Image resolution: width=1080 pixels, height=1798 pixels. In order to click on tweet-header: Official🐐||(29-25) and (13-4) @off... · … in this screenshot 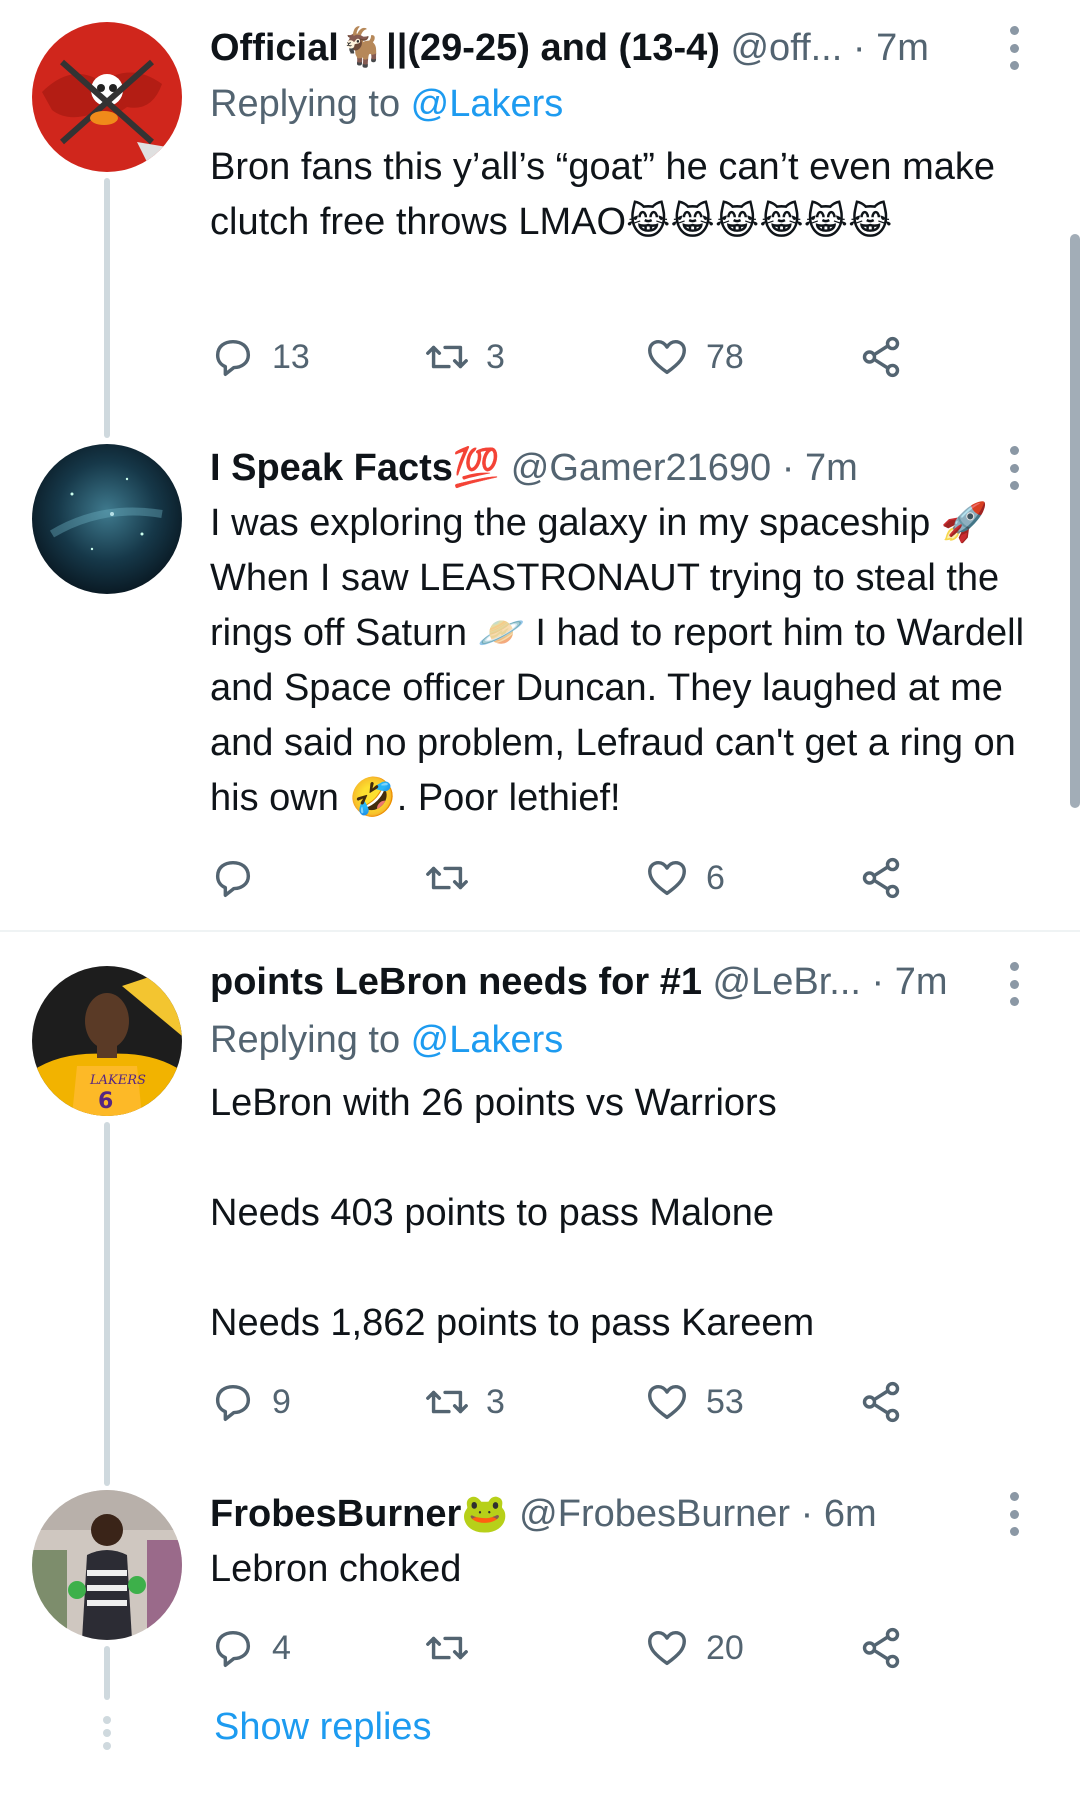, I will do `click(615, 48)`.